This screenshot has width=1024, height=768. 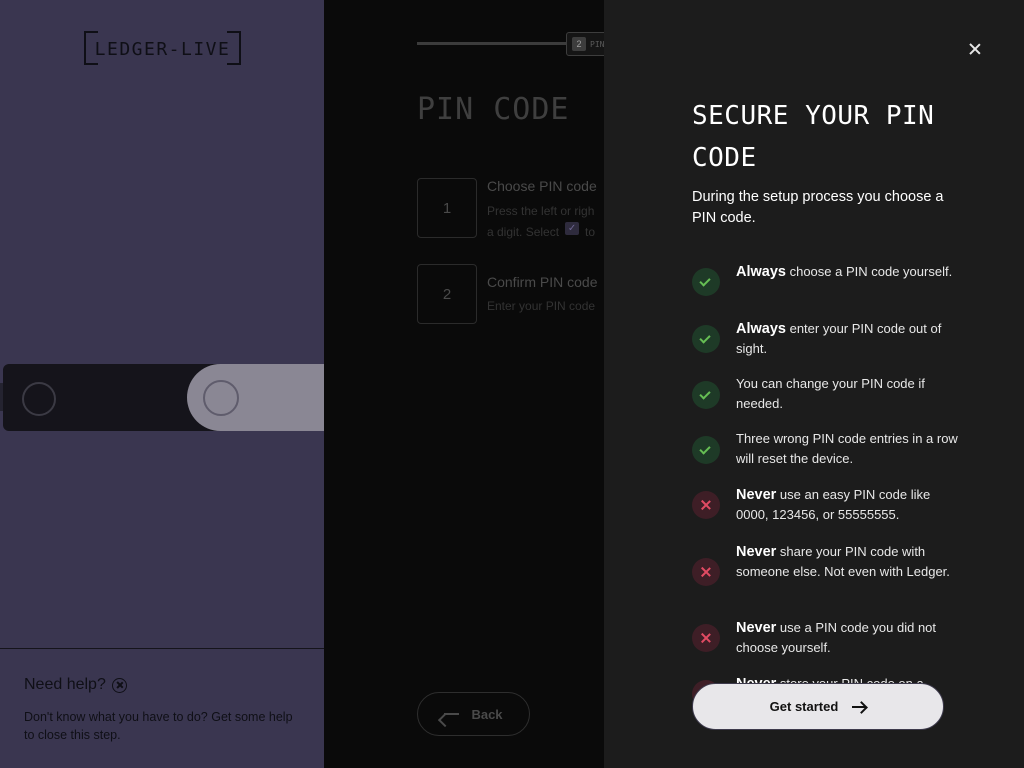 I want to click on arrow-right-icon, so click(x=859, y=706).